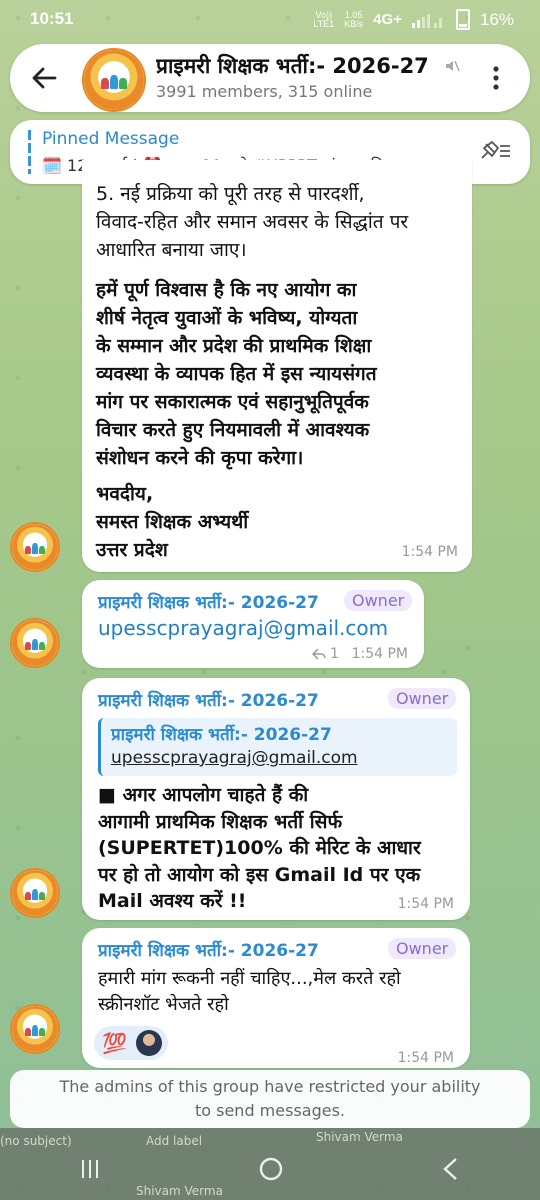  What do you see at coordinates (114, 80) in the screenshot?
I see `group-avatar` at bounding box center [114, 80].